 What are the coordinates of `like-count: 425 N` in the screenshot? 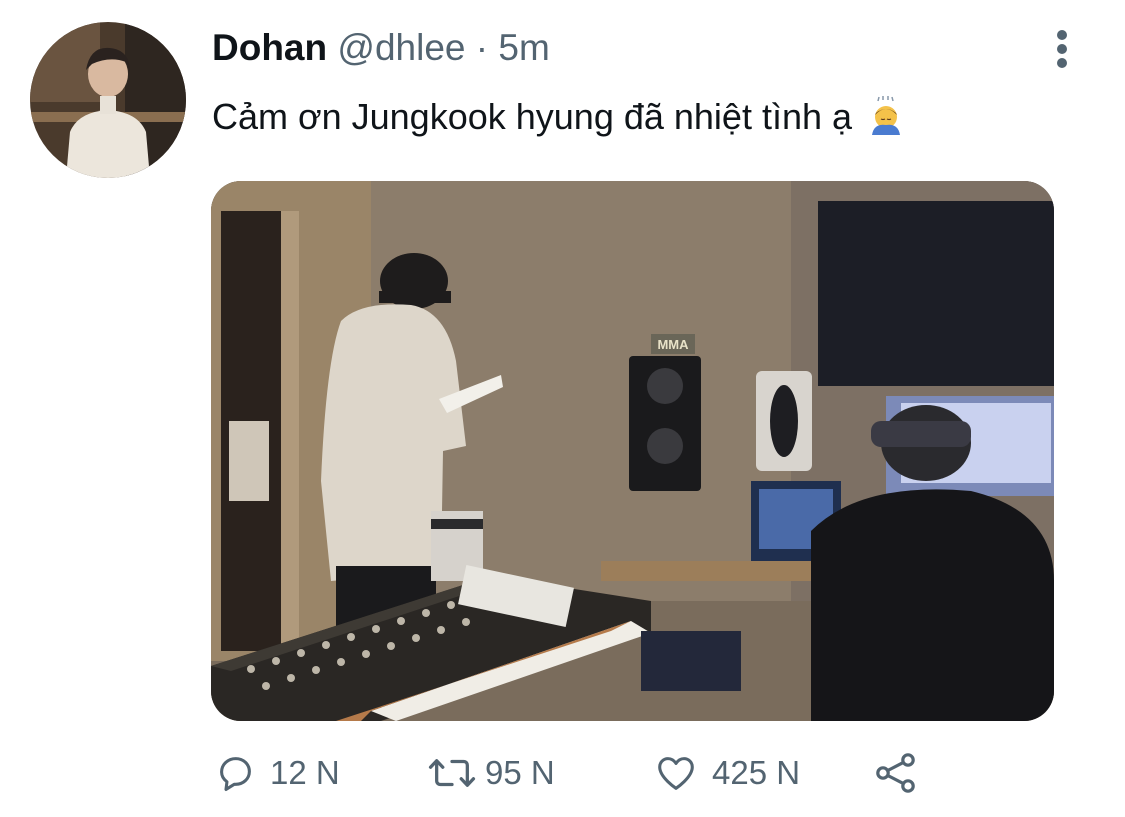 It's located at (756, 772).